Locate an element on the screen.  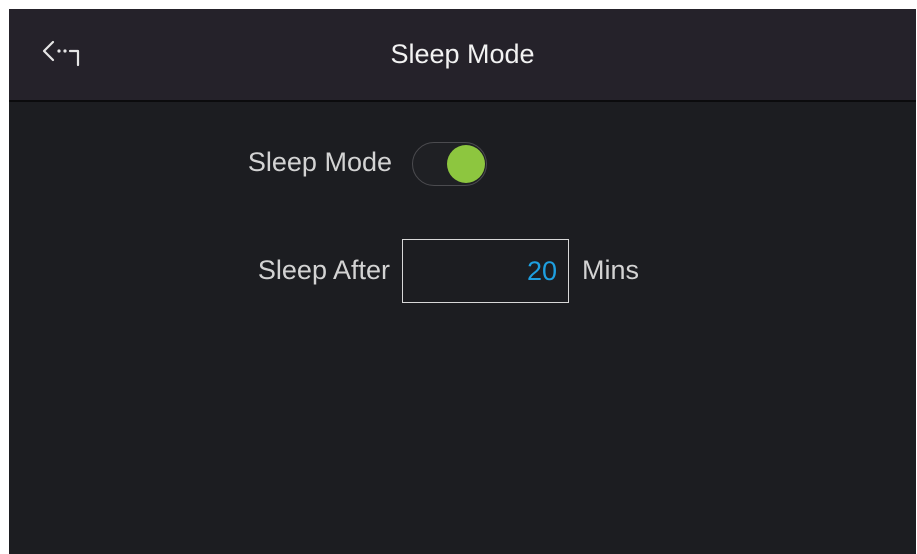
toggle-knob is located at coordinates (465, 163).